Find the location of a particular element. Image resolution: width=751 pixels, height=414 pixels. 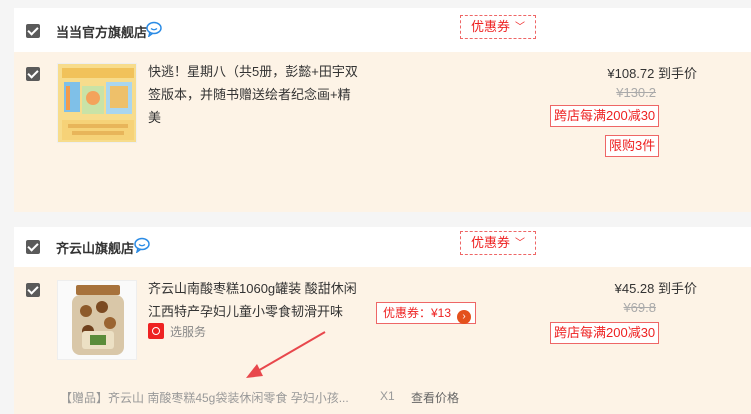

item-coupon-button: 优惠券：¥13 › is located at coordinates (426, 313).